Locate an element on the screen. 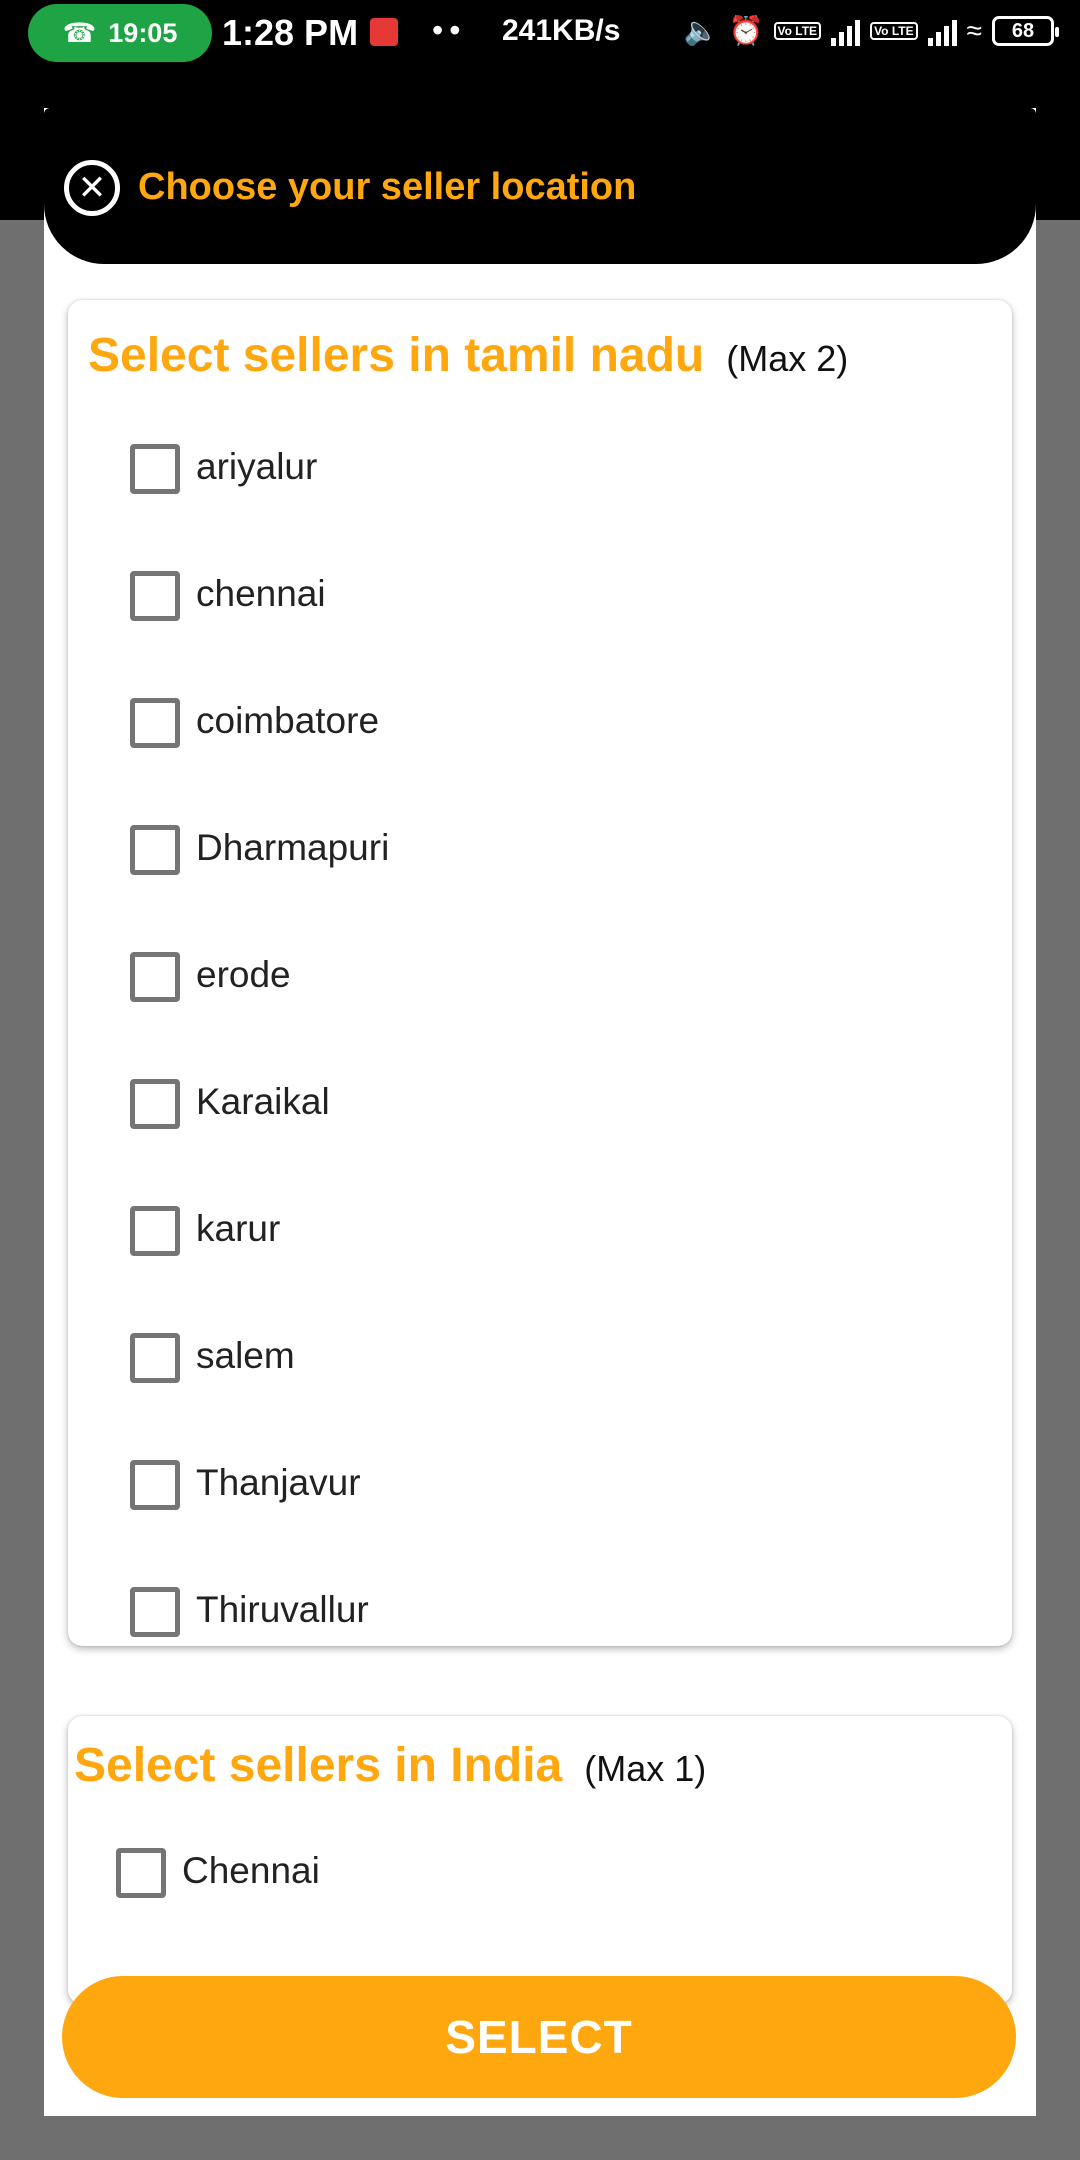  seller-option: salem is located at coordinates (540, 1390).